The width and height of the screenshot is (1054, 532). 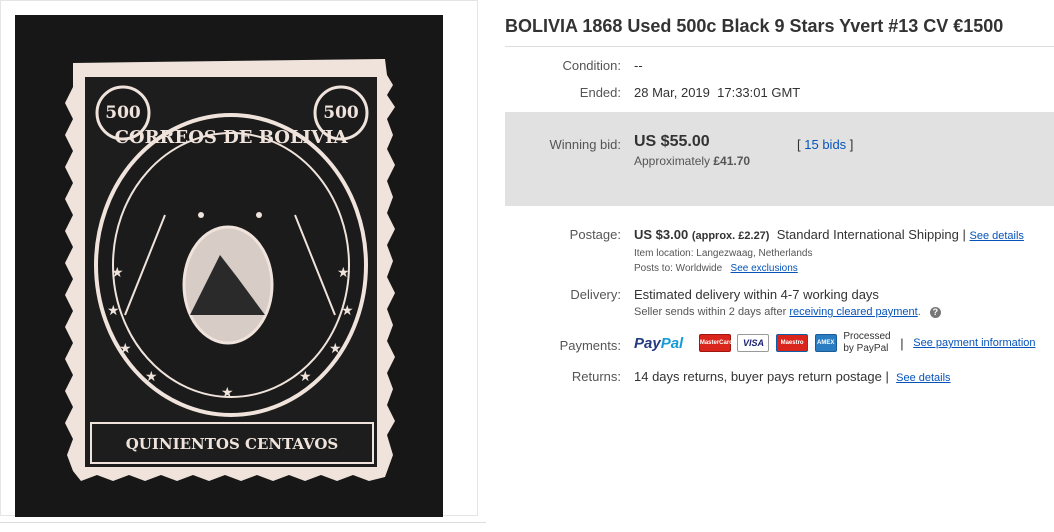 What do you see at coordinates (759, 92) in the screenshot?
I see `ended-time: 17:33:01 GMT` at bounding box center [759, 92].